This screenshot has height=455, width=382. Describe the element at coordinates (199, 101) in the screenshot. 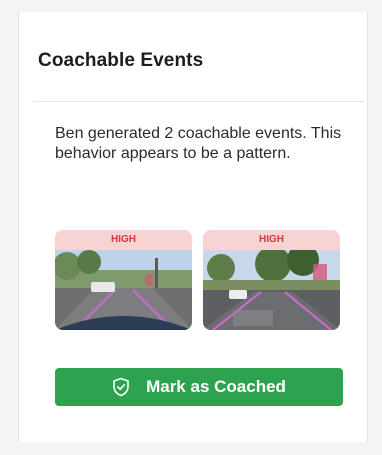

I see `divider` at that location.